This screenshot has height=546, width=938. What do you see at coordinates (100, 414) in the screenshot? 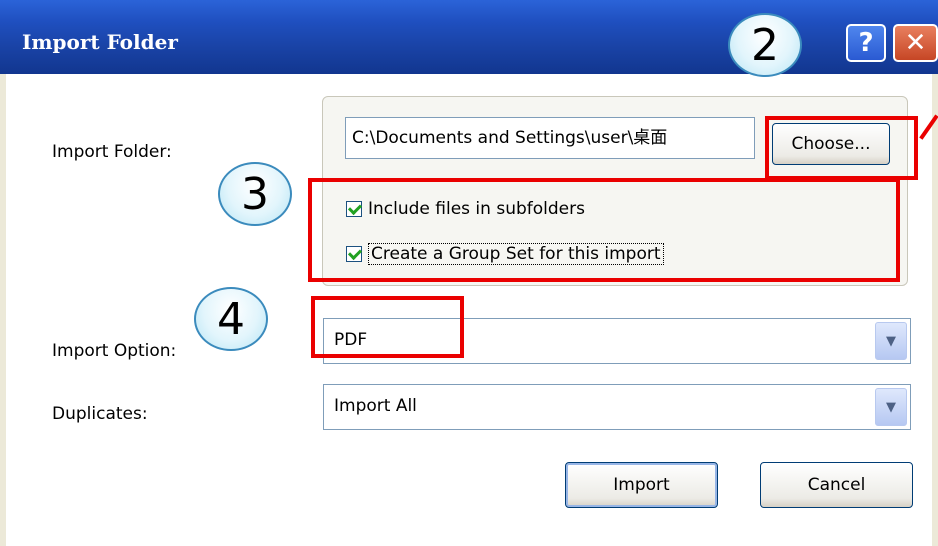
I see `duplicates-label: Duplicates:` at bounding box center [100, 414].